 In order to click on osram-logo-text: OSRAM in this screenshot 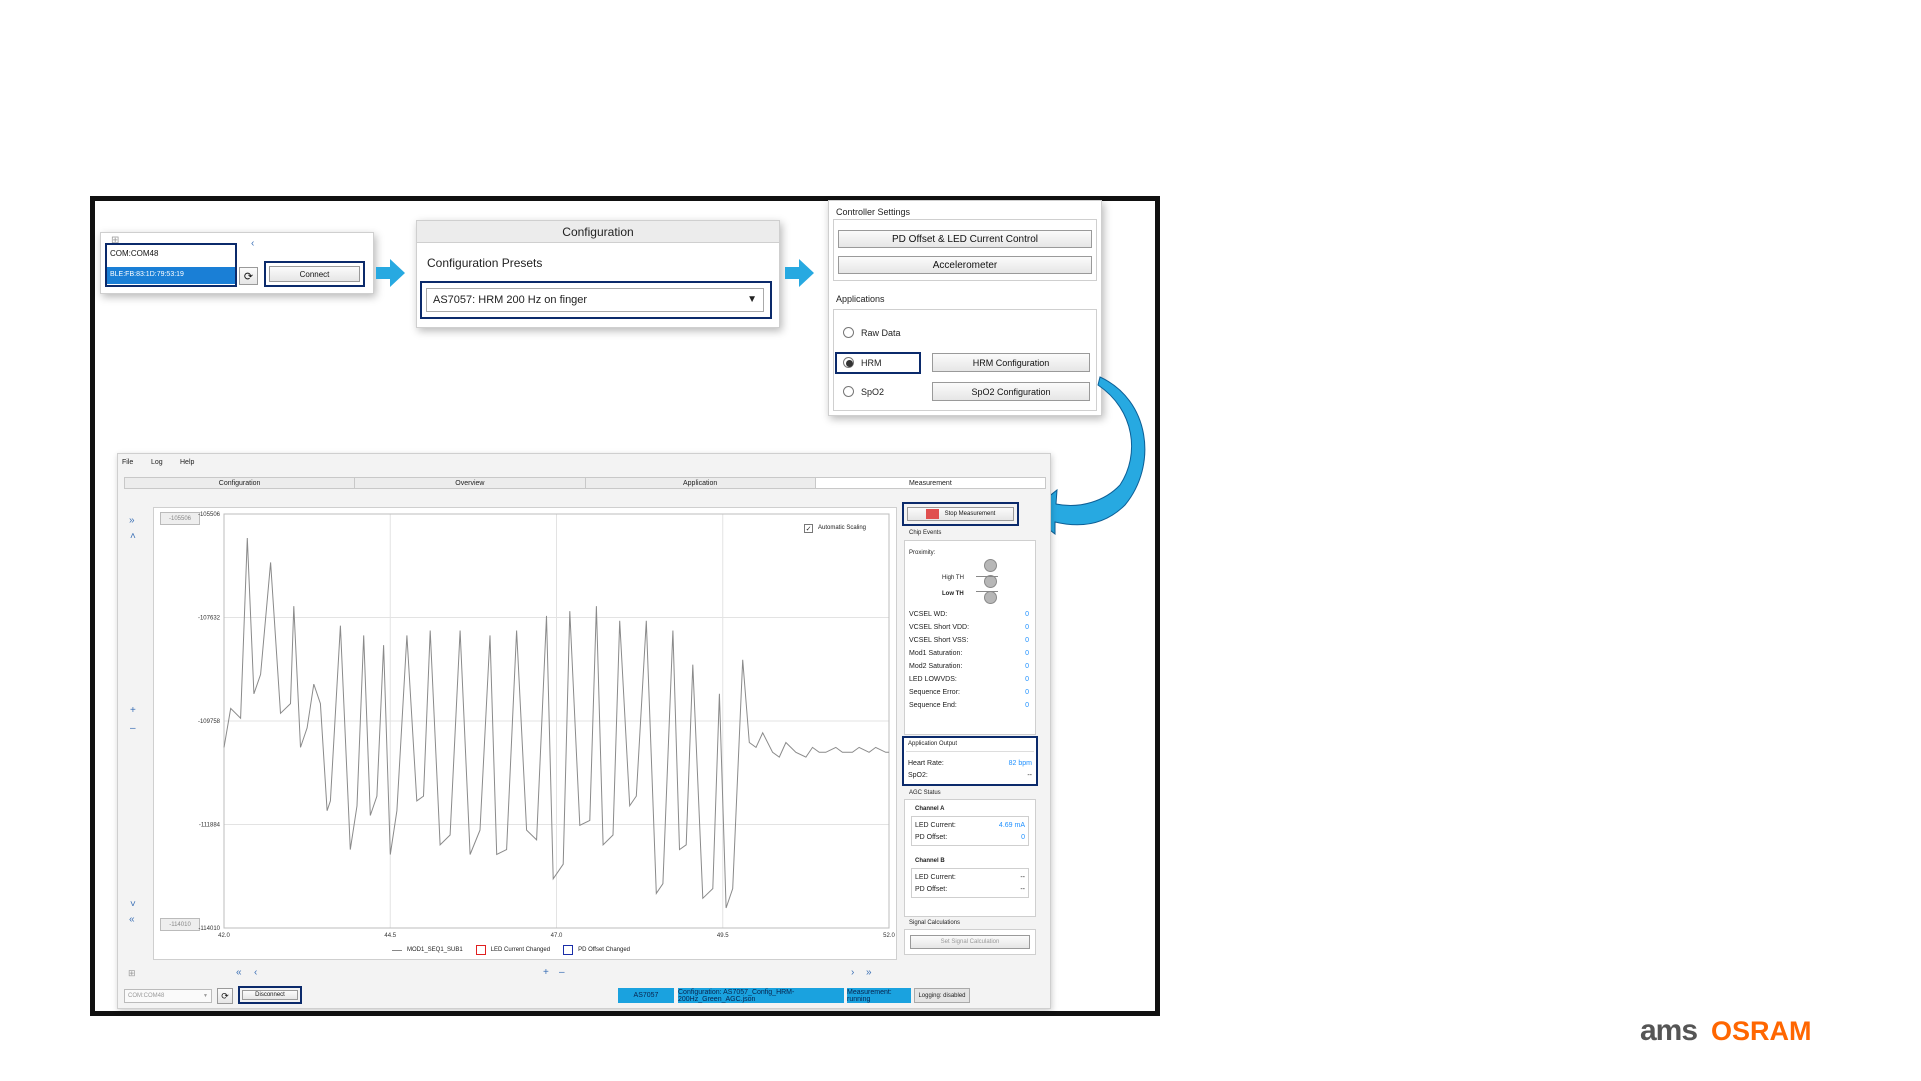, I will do `click(1761, 1031)`.